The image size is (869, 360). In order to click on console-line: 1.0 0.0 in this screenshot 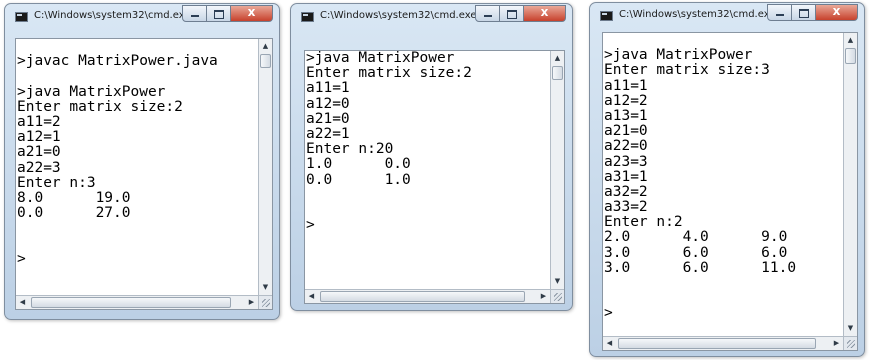, I will do `click(358, 164)`.